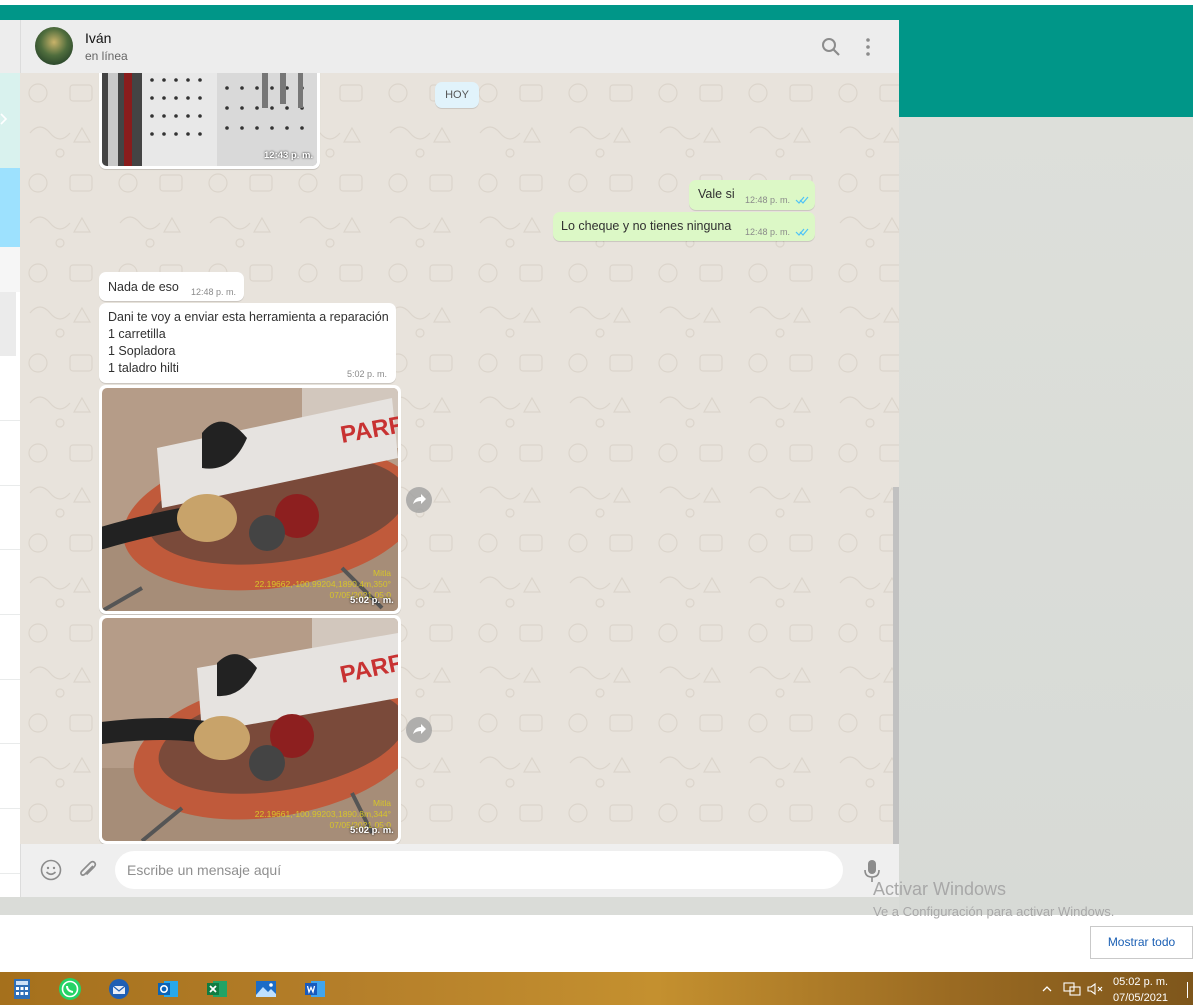 The width and height of the screenshot is (1193, 1005). I want to click on message-input, so click(479, 870).